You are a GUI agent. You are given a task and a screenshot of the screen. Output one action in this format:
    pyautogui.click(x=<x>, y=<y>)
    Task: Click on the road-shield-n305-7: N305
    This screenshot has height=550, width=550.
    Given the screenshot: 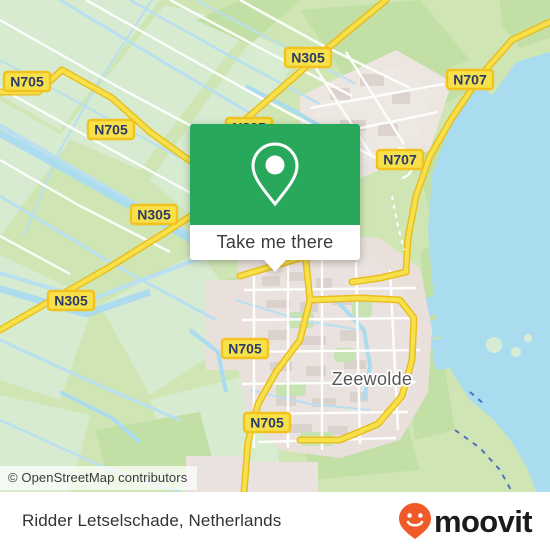 What is the action you would take?
    pyautogui.click(x=71, y=300)
    